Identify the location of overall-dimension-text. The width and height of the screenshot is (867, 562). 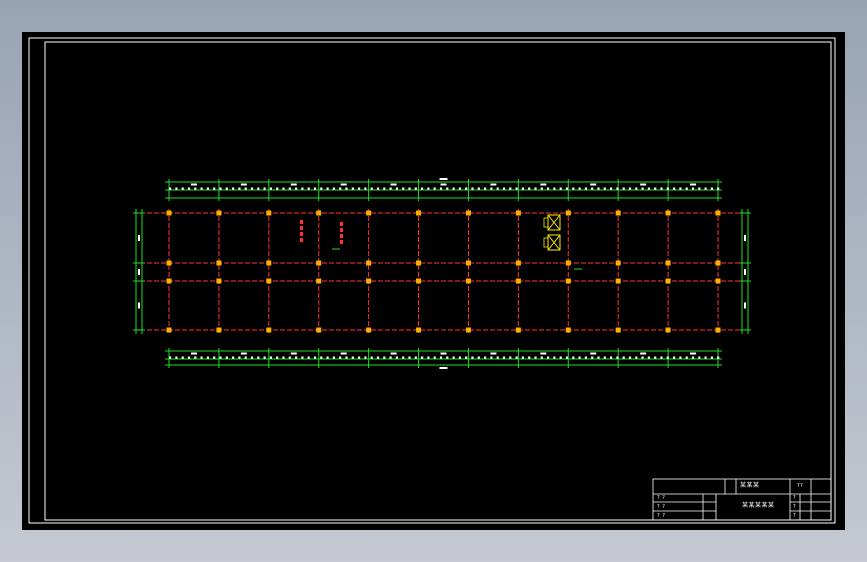
(443, 179).